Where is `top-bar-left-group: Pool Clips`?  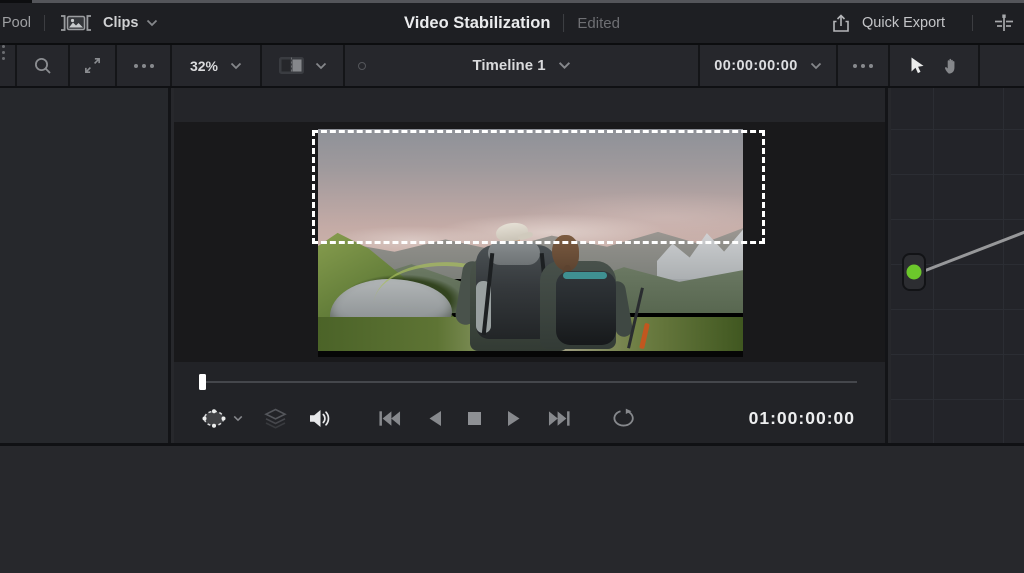 top-bar-left-group: Pool Clips is located at coordinates (79, 23).